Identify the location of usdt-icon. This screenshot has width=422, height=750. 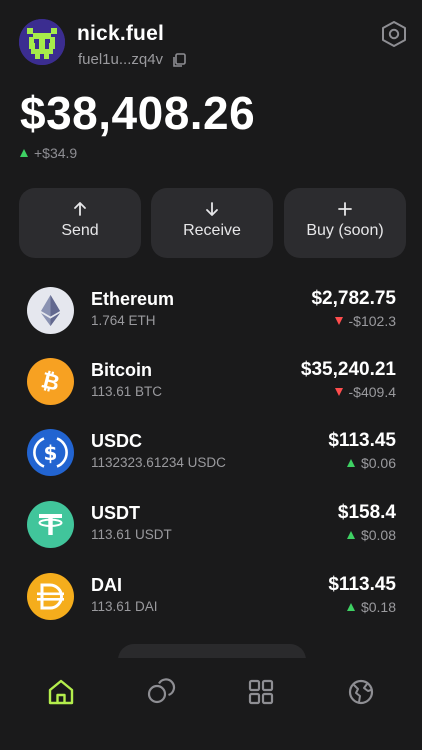
(50, 524).